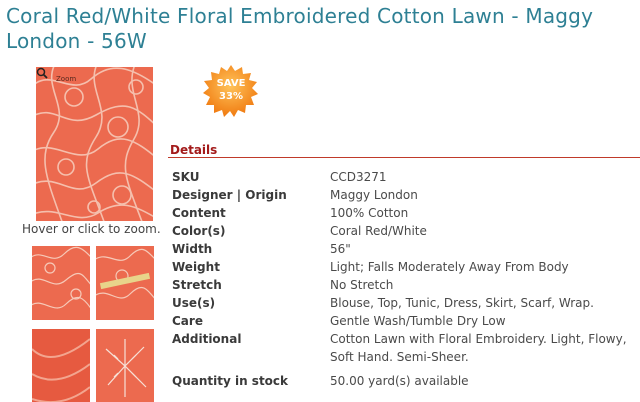  I want to click on fabric-pattern, so click(94, 144).